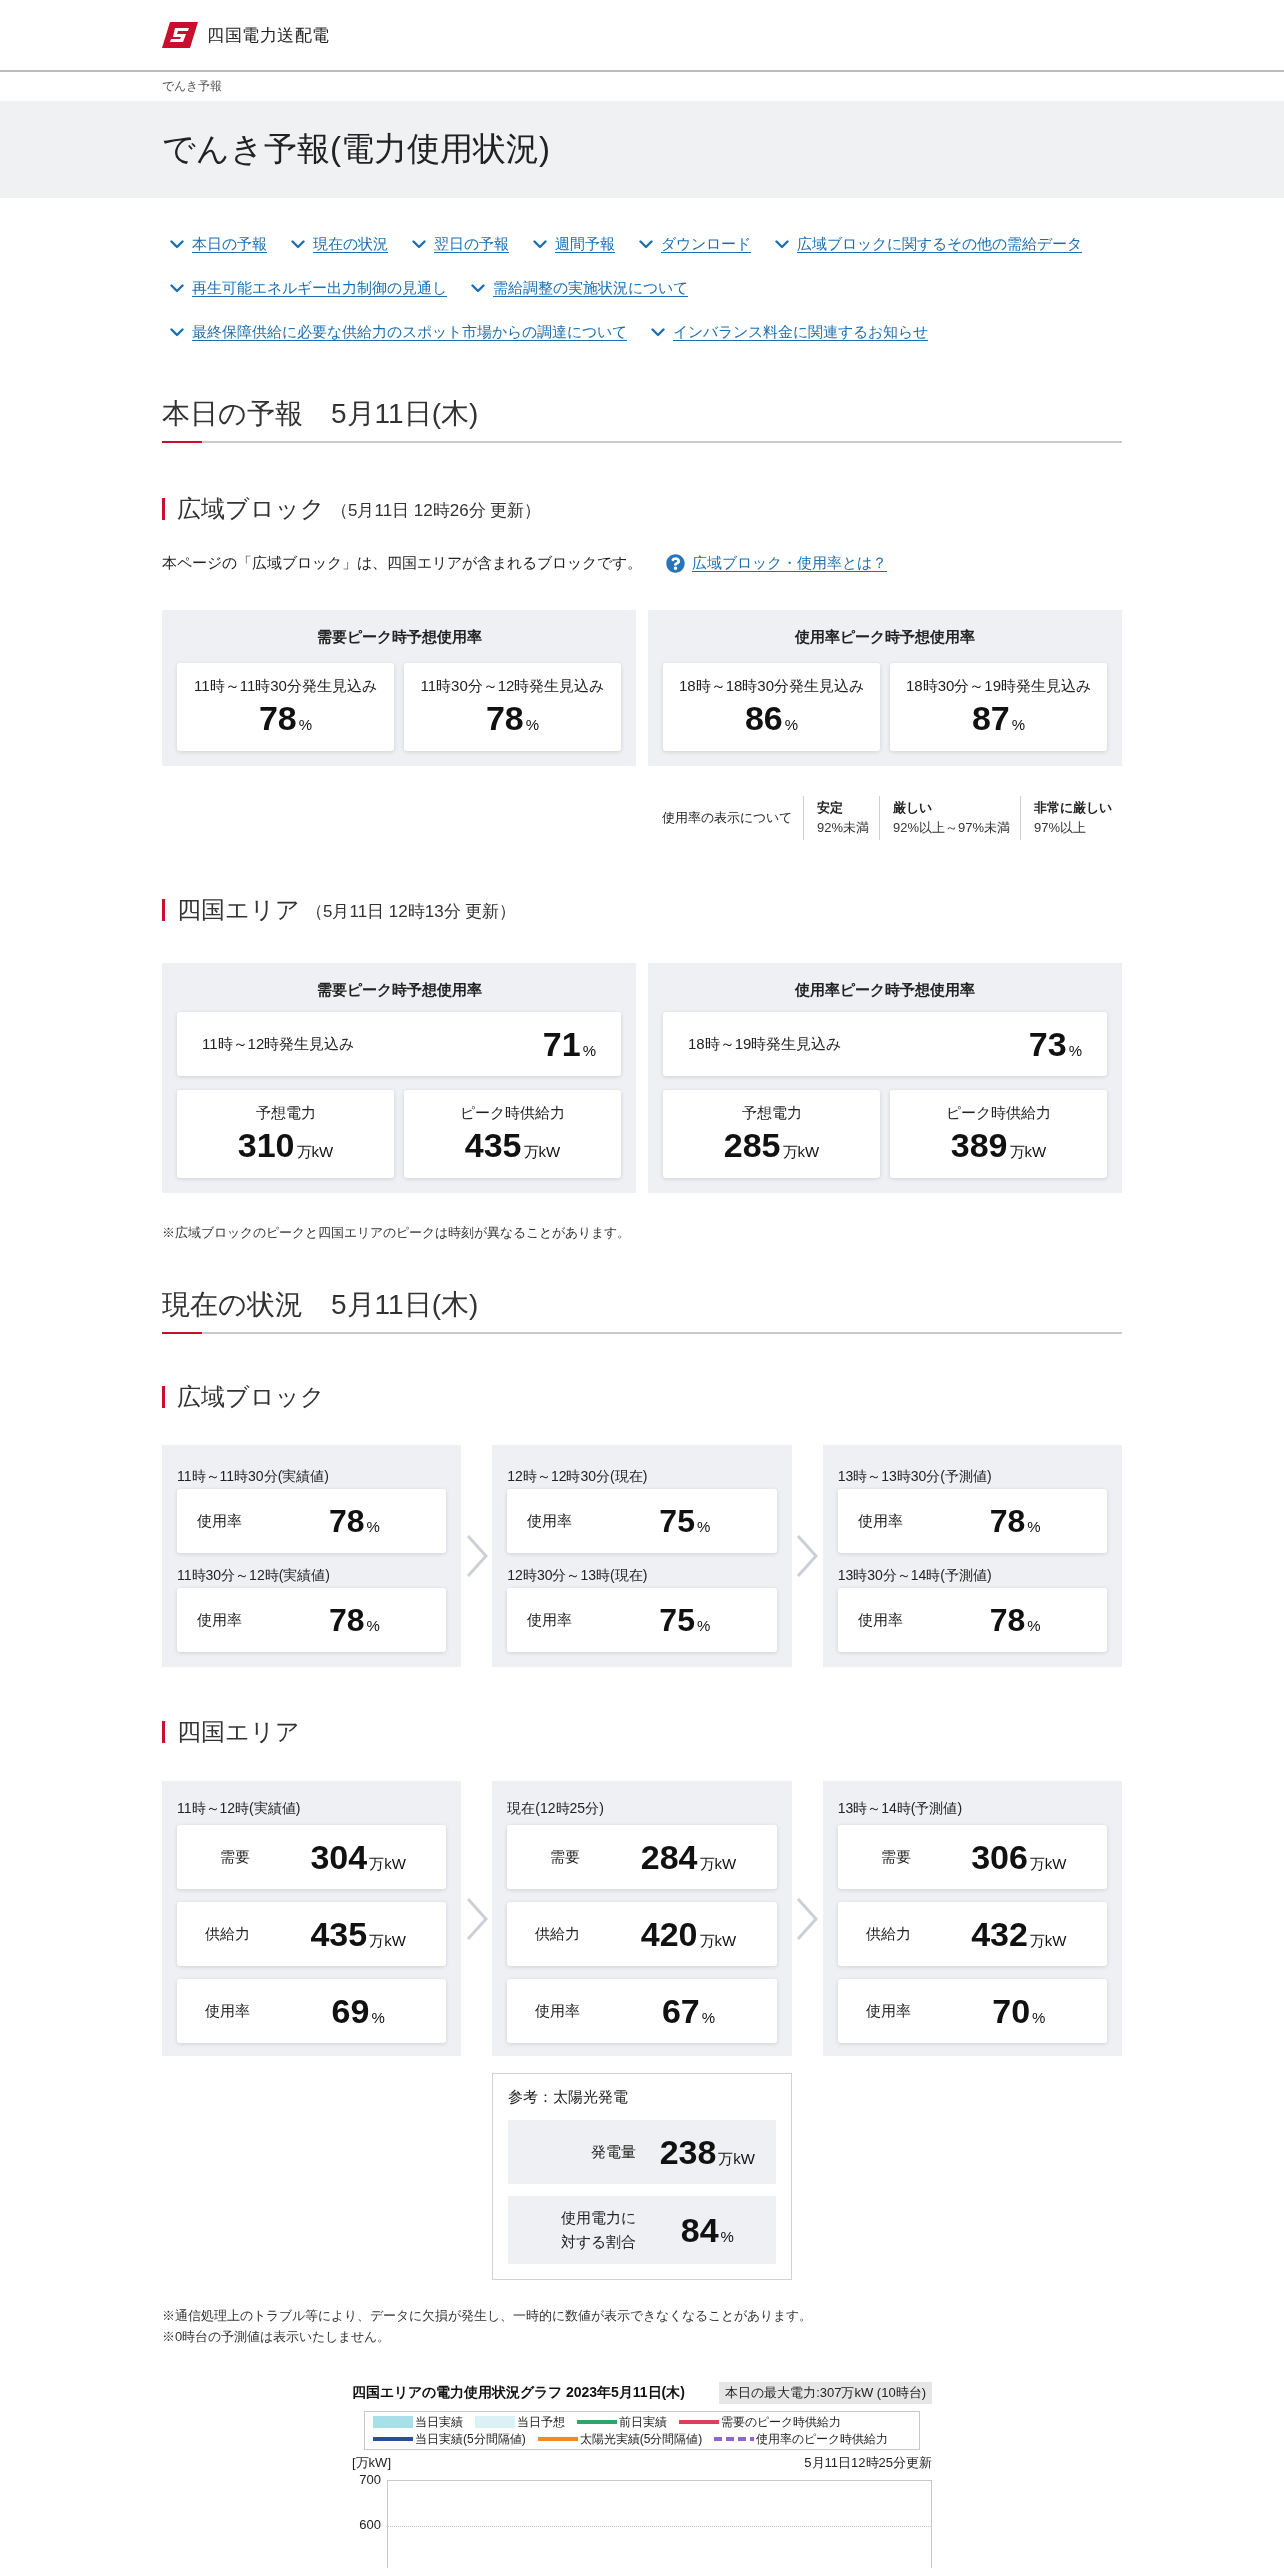  Describe the element at coordinates (771, 718) in the screenshot. I see `metric-value: 86%` at that location.